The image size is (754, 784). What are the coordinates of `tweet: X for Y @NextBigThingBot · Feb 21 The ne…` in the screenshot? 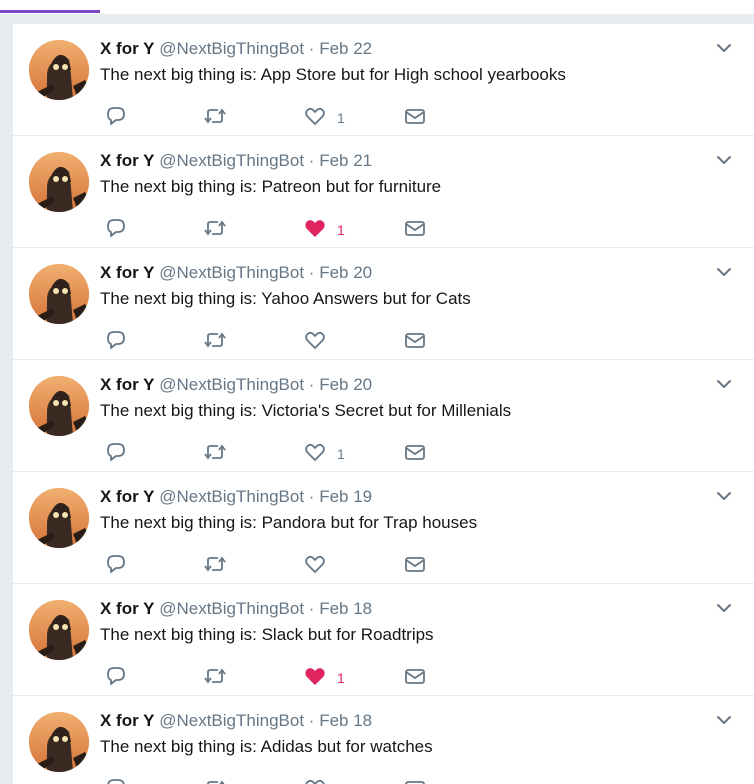 It's located at (383, 192).